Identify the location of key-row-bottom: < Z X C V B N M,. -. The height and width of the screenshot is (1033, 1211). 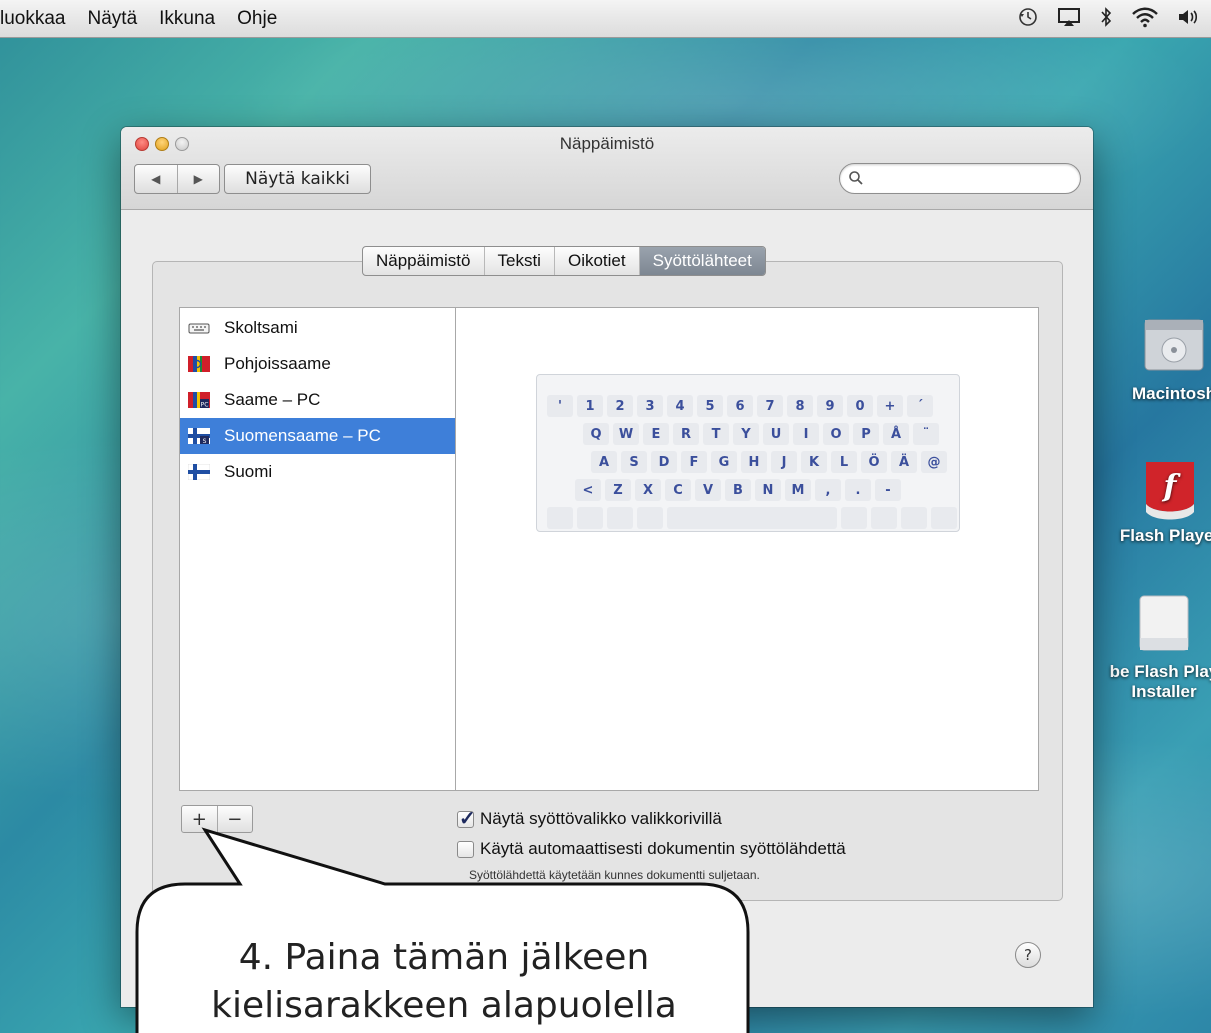
(738, 490).